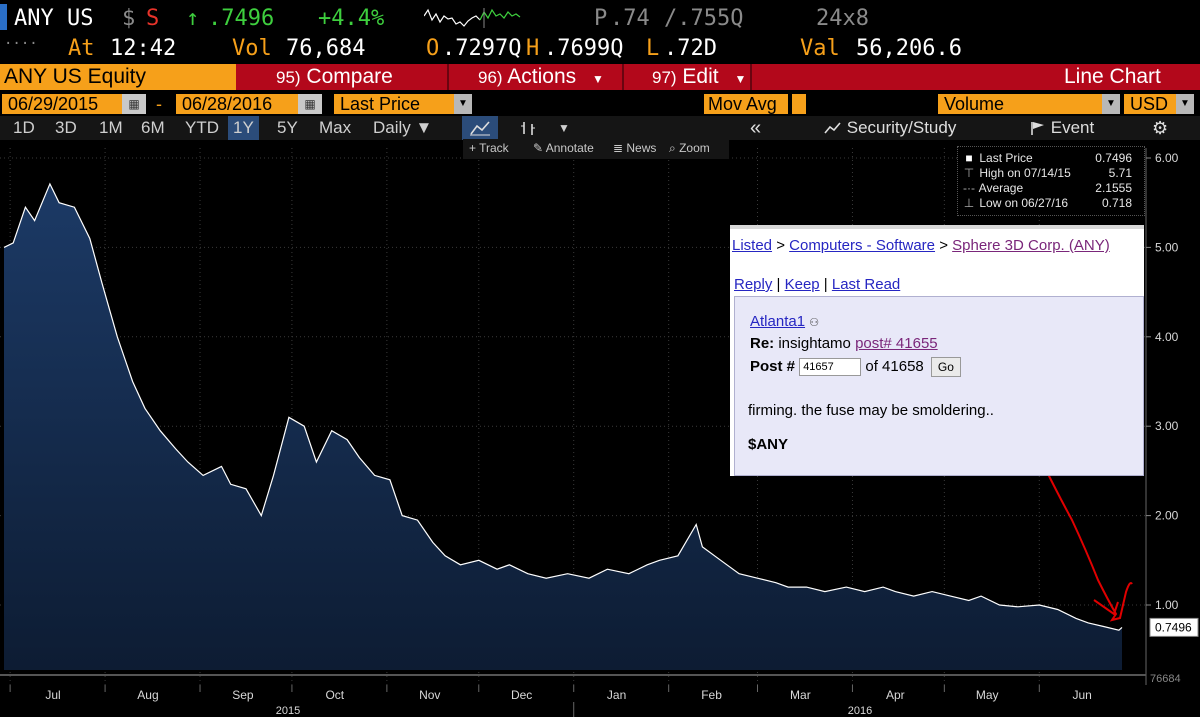 The width and height of the screenshot is (1200, 717). I want to click on range-1d-button: 1D, so click(24, 128).